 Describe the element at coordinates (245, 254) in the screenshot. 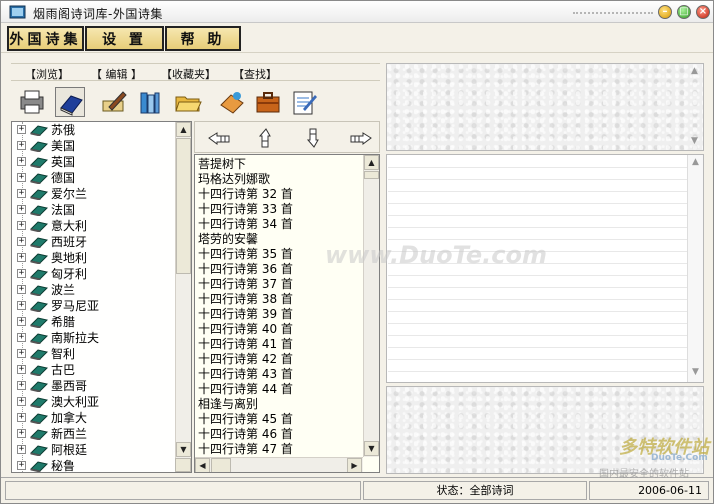

I see `poem-item: 十四行诗第 35 首` at that location.